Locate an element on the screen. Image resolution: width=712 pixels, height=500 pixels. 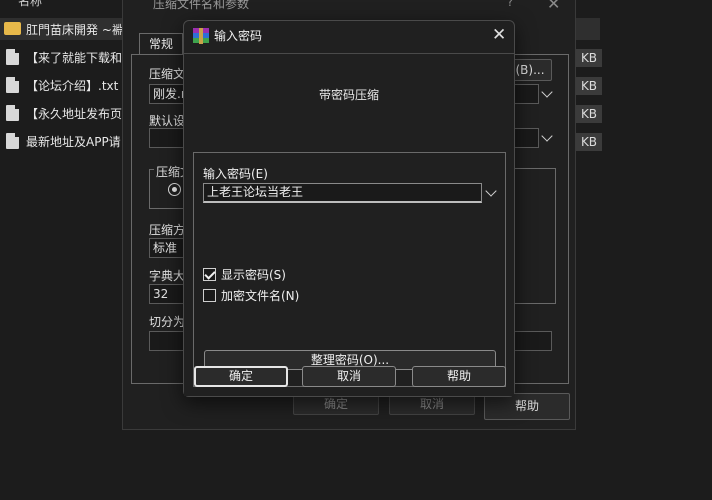
checkbox-checked is located at coordinates (209, 274).